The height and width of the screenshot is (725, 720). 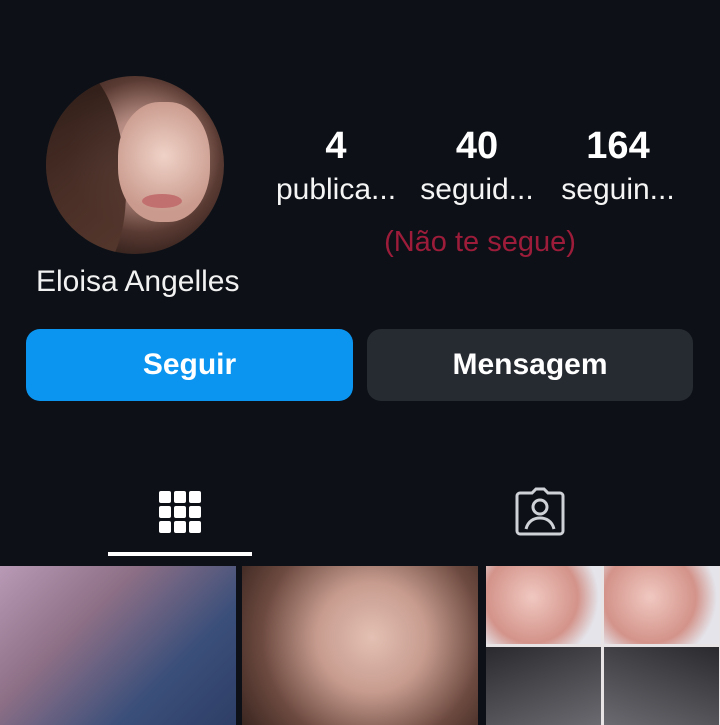 What do you see at coordinates (530, 365) in the screenshot?
I see `message-button: Mensagem` at bounding box center [530, 365].